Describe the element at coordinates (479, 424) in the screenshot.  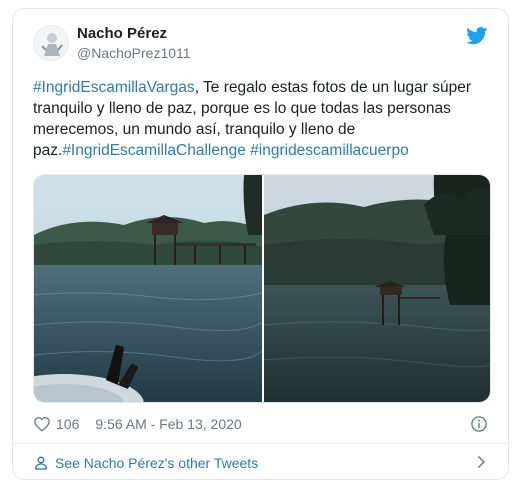
I see `info-icon` at that location.